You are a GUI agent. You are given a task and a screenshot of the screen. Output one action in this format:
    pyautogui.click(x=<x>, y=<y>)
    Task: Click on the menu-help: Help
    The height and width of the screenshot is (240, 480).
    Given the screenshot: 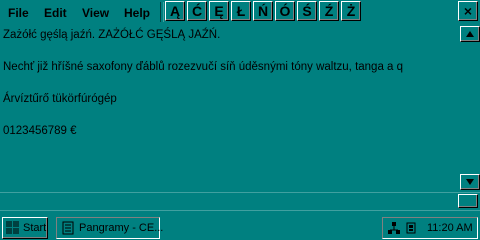 What is the action you would take?
    pyautogui.click(x=137, y=13)
    